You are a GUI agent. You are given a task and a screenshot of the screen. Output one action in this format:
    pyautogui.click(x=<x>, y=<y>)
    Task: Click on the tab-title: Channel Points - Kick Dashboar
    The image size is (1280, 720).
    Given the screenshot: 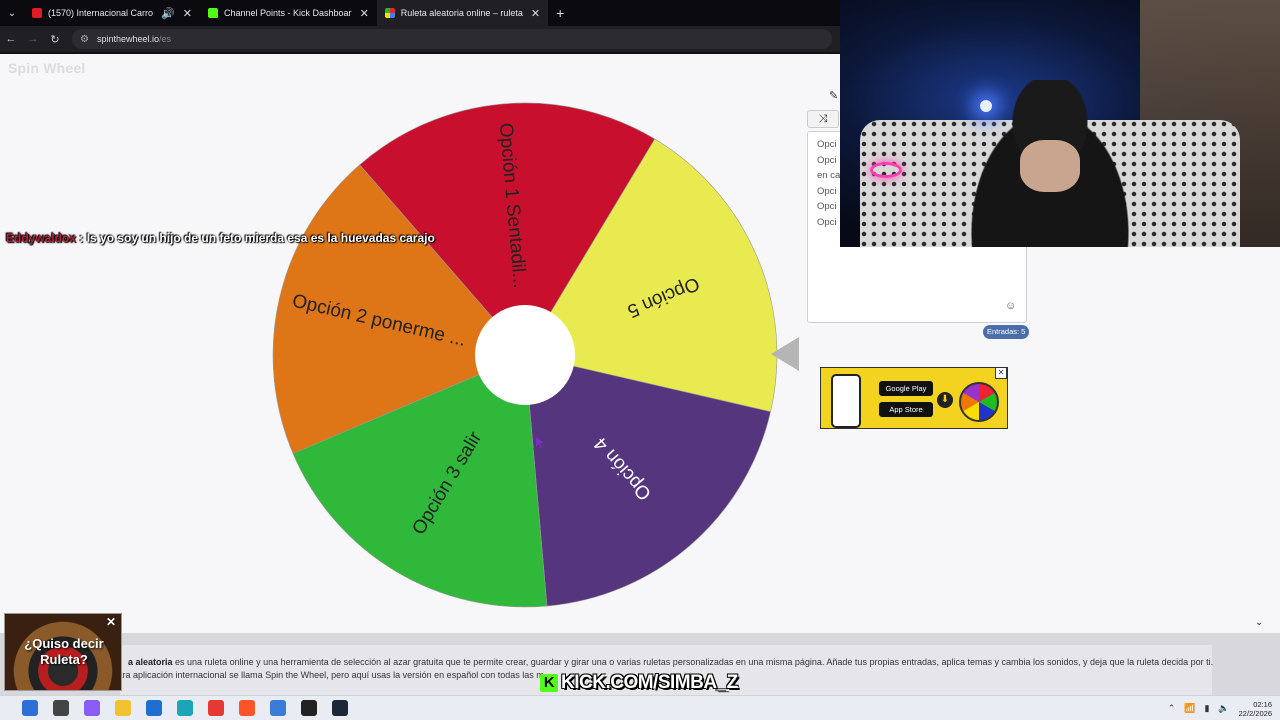 What is the action you would take?
    pyautogui.click(x=287, y=13)
    